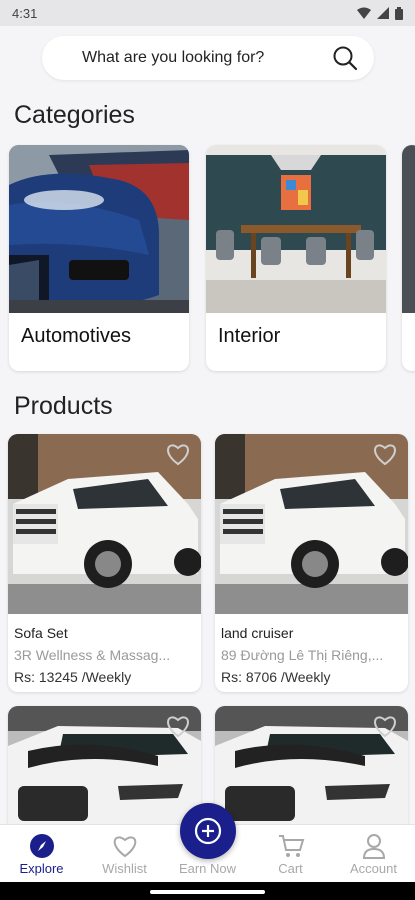  What do you see at coordinates (124, 847) in the screenshot?
I see `heart-icon` at bounding box center [124, 847].